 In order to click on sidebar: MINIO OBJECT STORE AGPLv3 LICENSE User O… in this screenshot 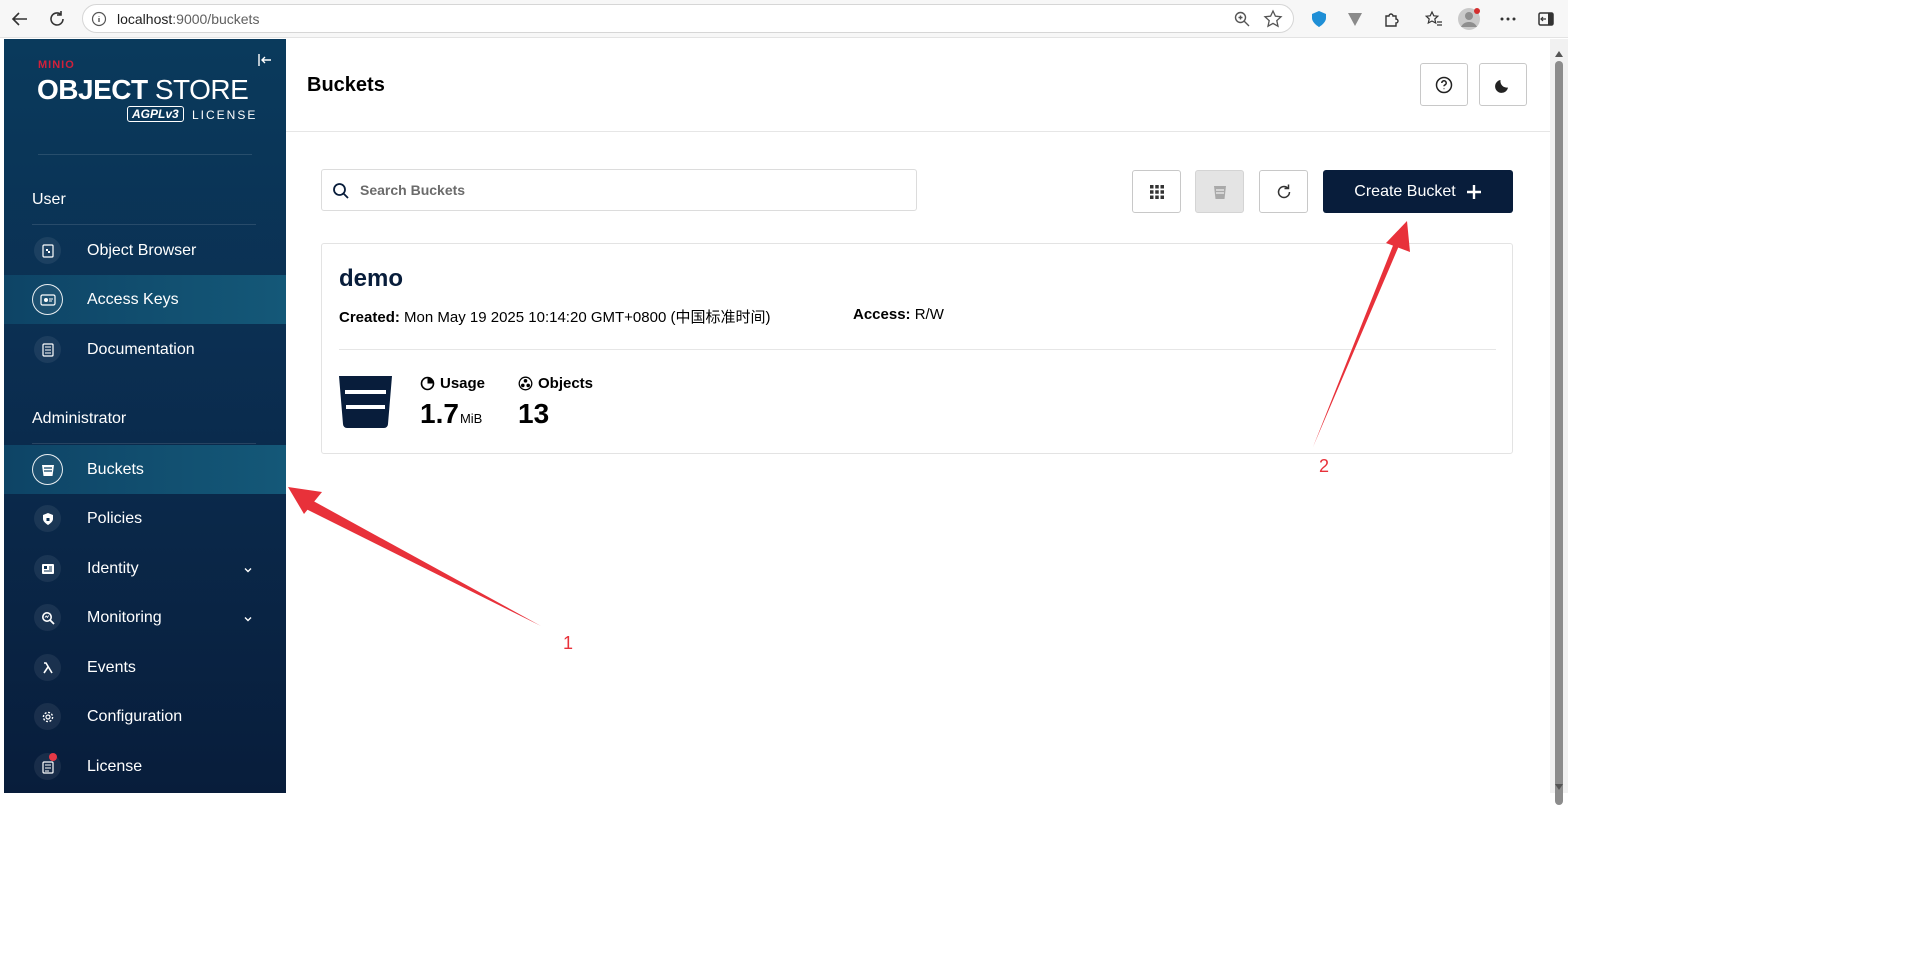, I will do `click(145, 416)`.